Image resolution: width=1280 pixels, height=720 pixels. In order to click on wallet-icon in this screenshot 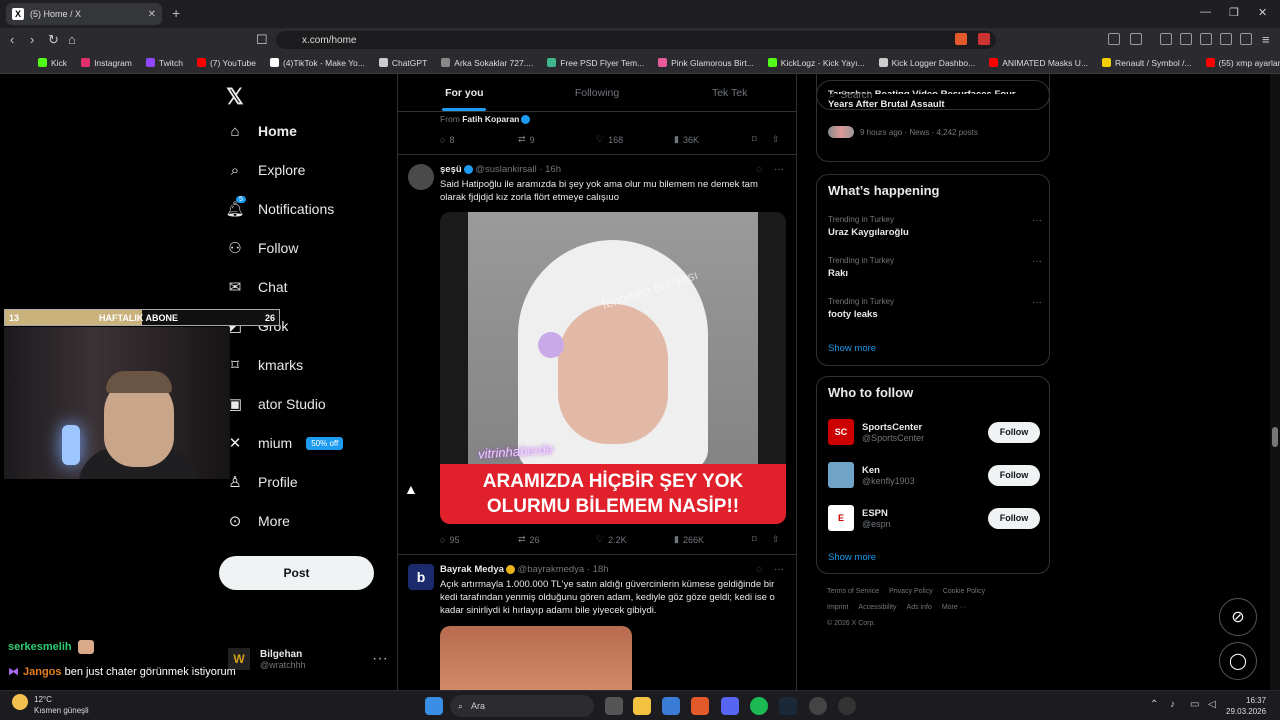, I will do `click(1206, 39)`.